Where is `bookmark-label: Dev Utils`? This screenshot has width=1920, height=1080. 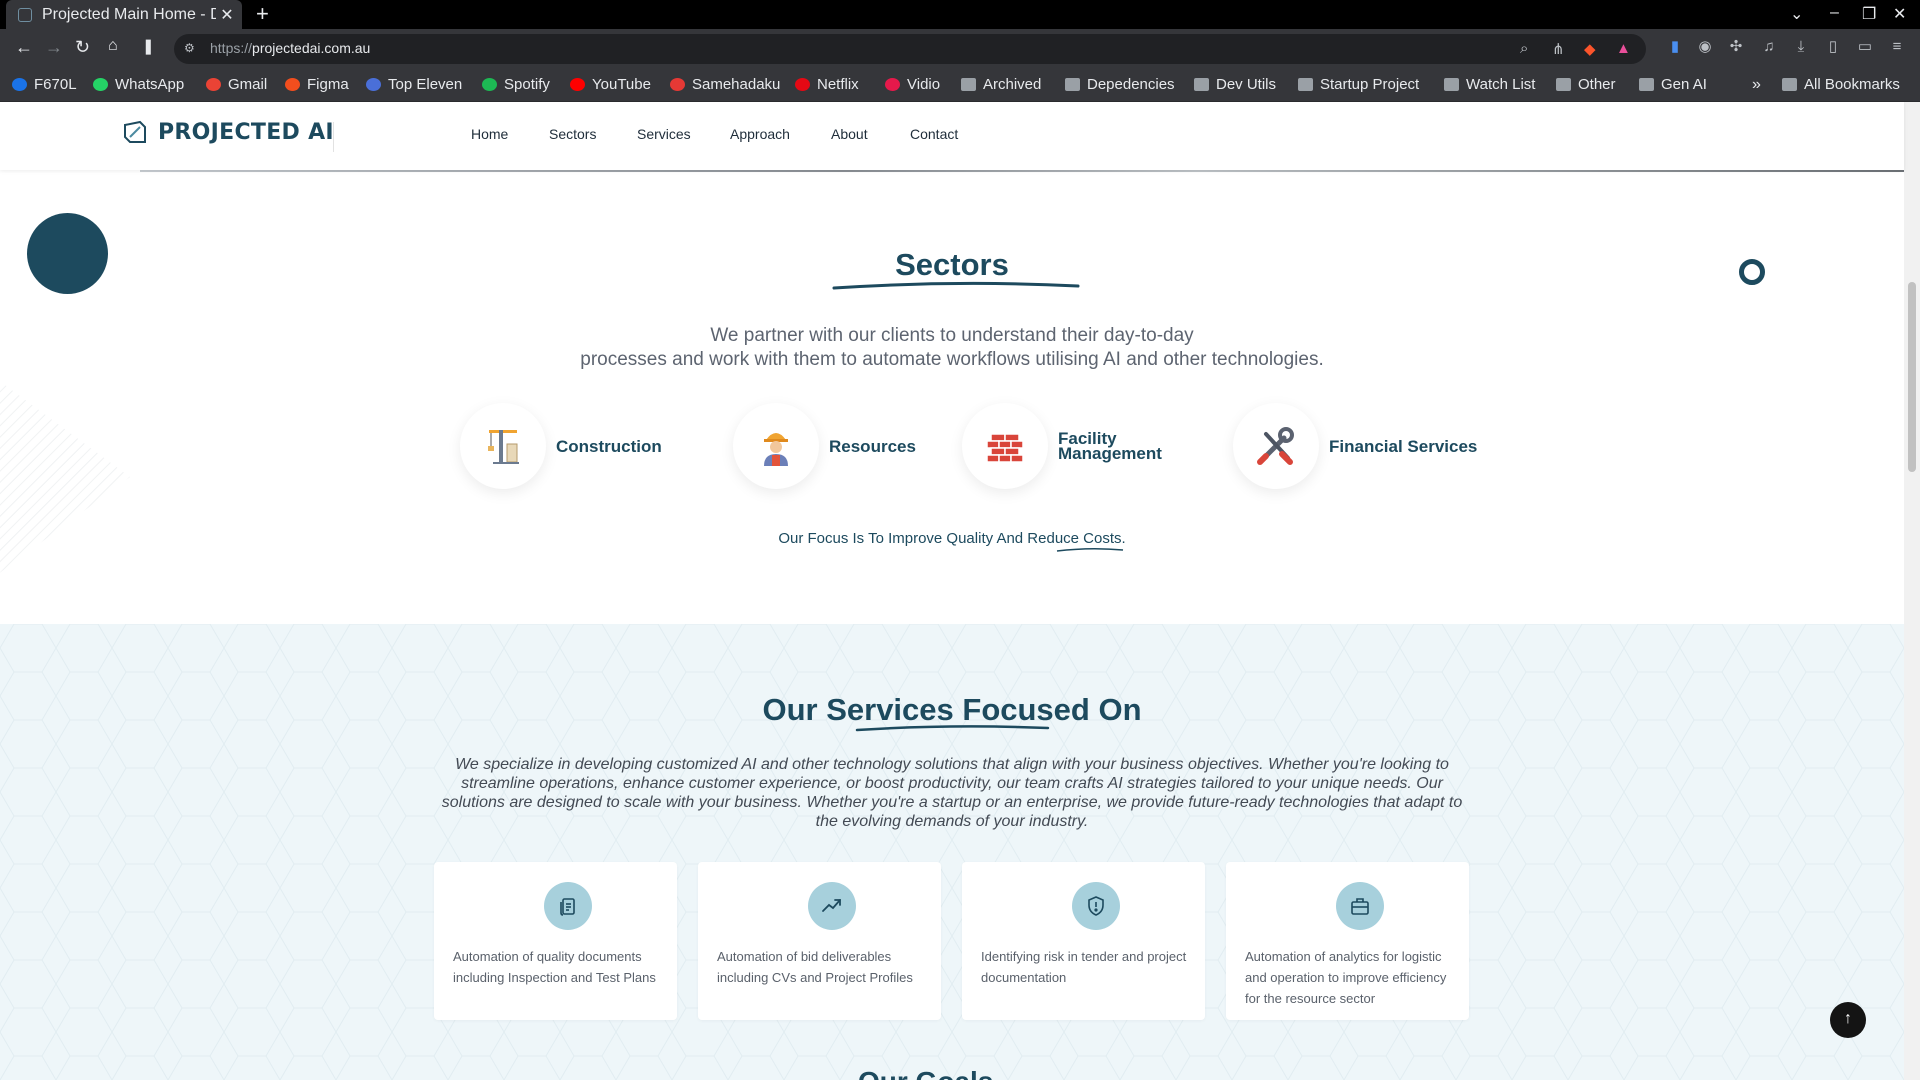
bookmark-label: Dev Utils is located at coordinates (1246, 84).